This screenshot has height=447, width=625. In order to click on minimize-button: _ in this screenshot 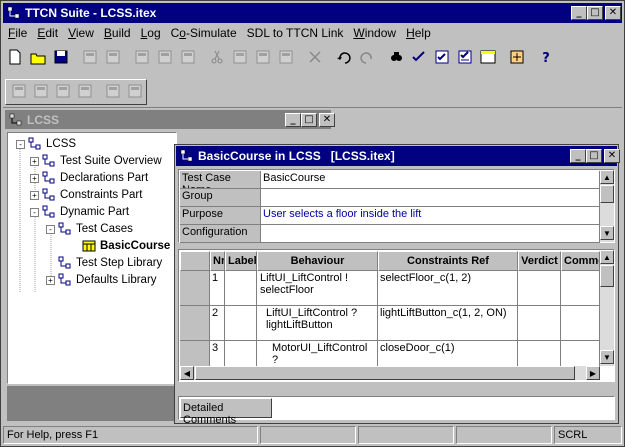, I will do `click(579, 13)`.